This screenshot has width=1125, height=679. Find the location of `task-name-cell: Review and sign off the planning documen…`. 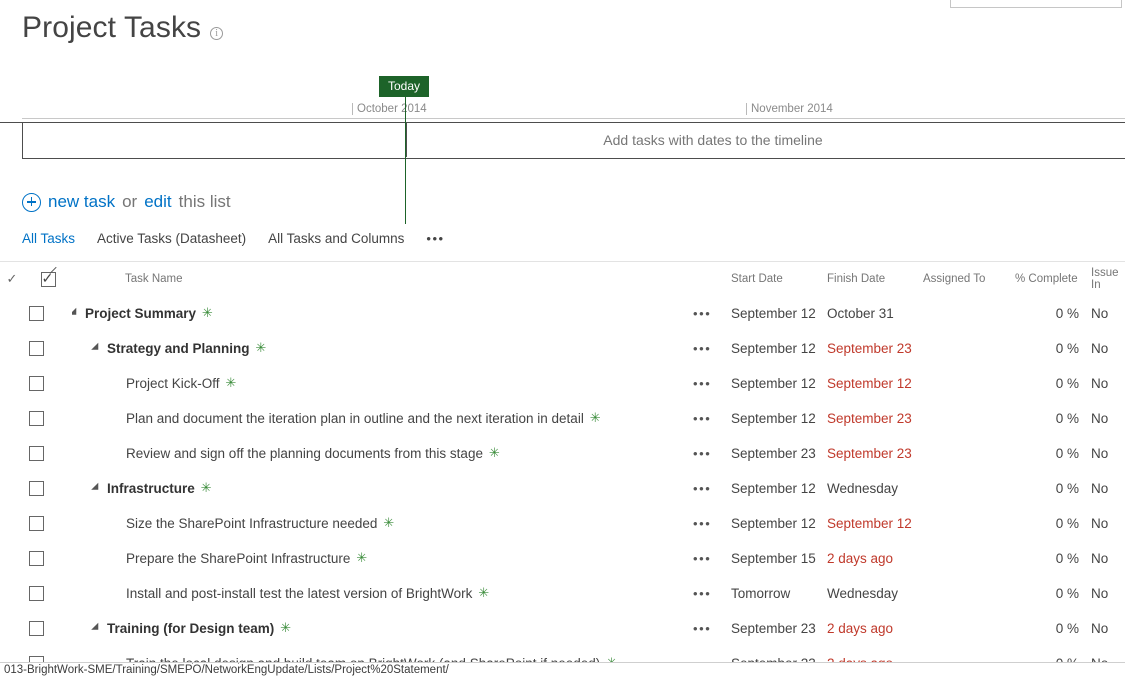

task-name-cell: Review and sign off the planning documen… is located at coordinates (382, 453).